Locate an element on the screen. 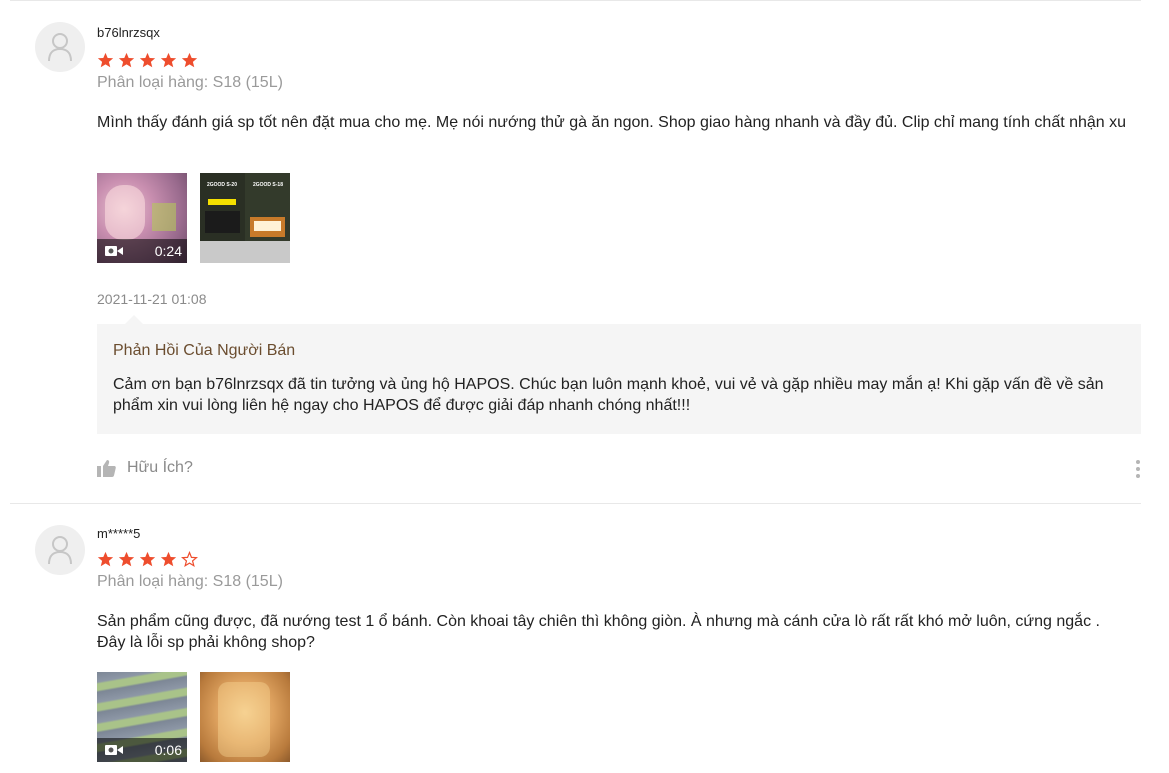 The height and width of the screenshot is (773, 1169). review-timestamp: 2021-11-21 01:08 is located at coordinates (152, 299).